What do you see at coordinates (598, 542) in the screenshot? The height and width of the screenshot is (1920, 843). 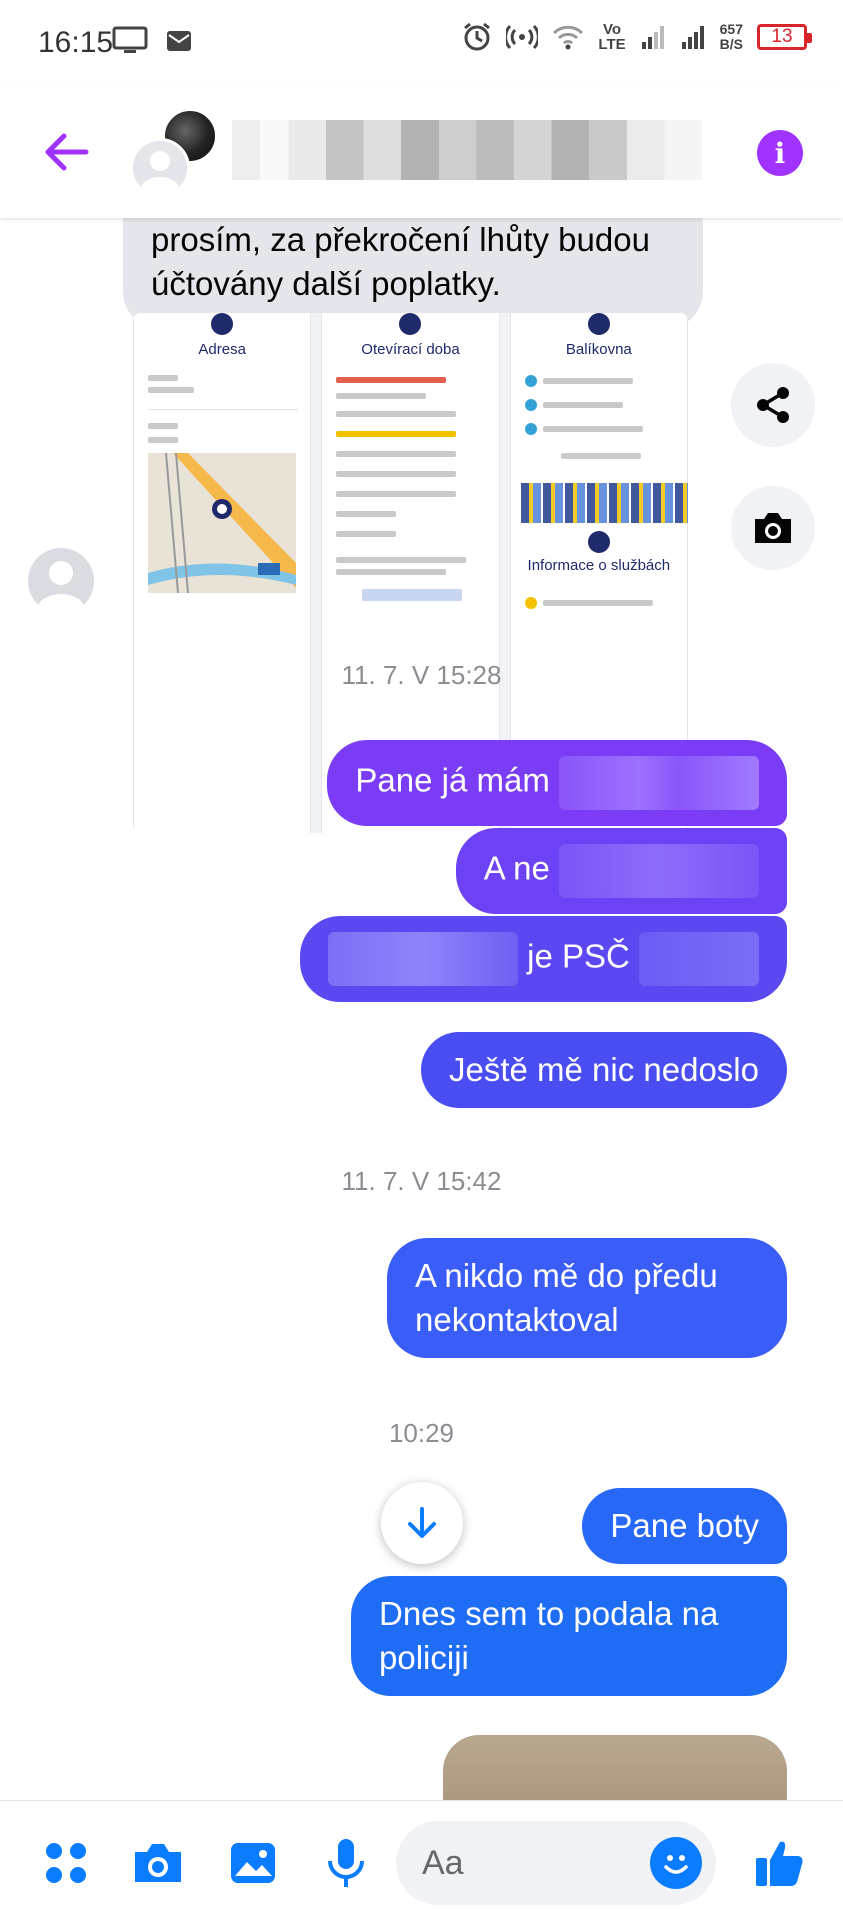 I see `info-circle-icon` at bounding box center [598, 542].